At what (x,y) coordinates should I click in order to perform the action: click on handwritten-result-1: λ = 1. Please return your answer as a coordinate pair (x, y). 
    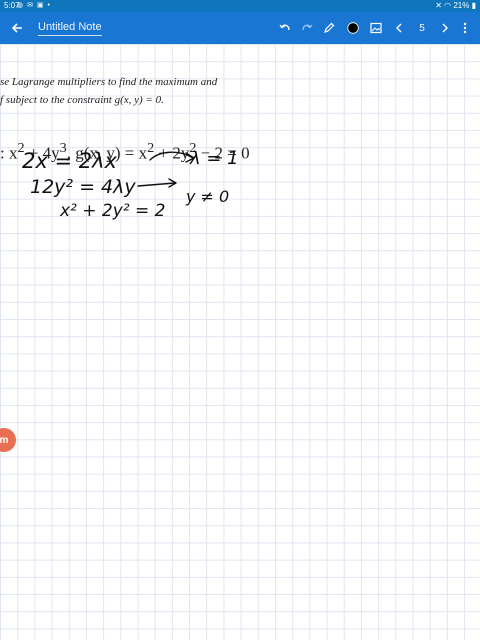
    Looking at the image, I should click on (214, 158).